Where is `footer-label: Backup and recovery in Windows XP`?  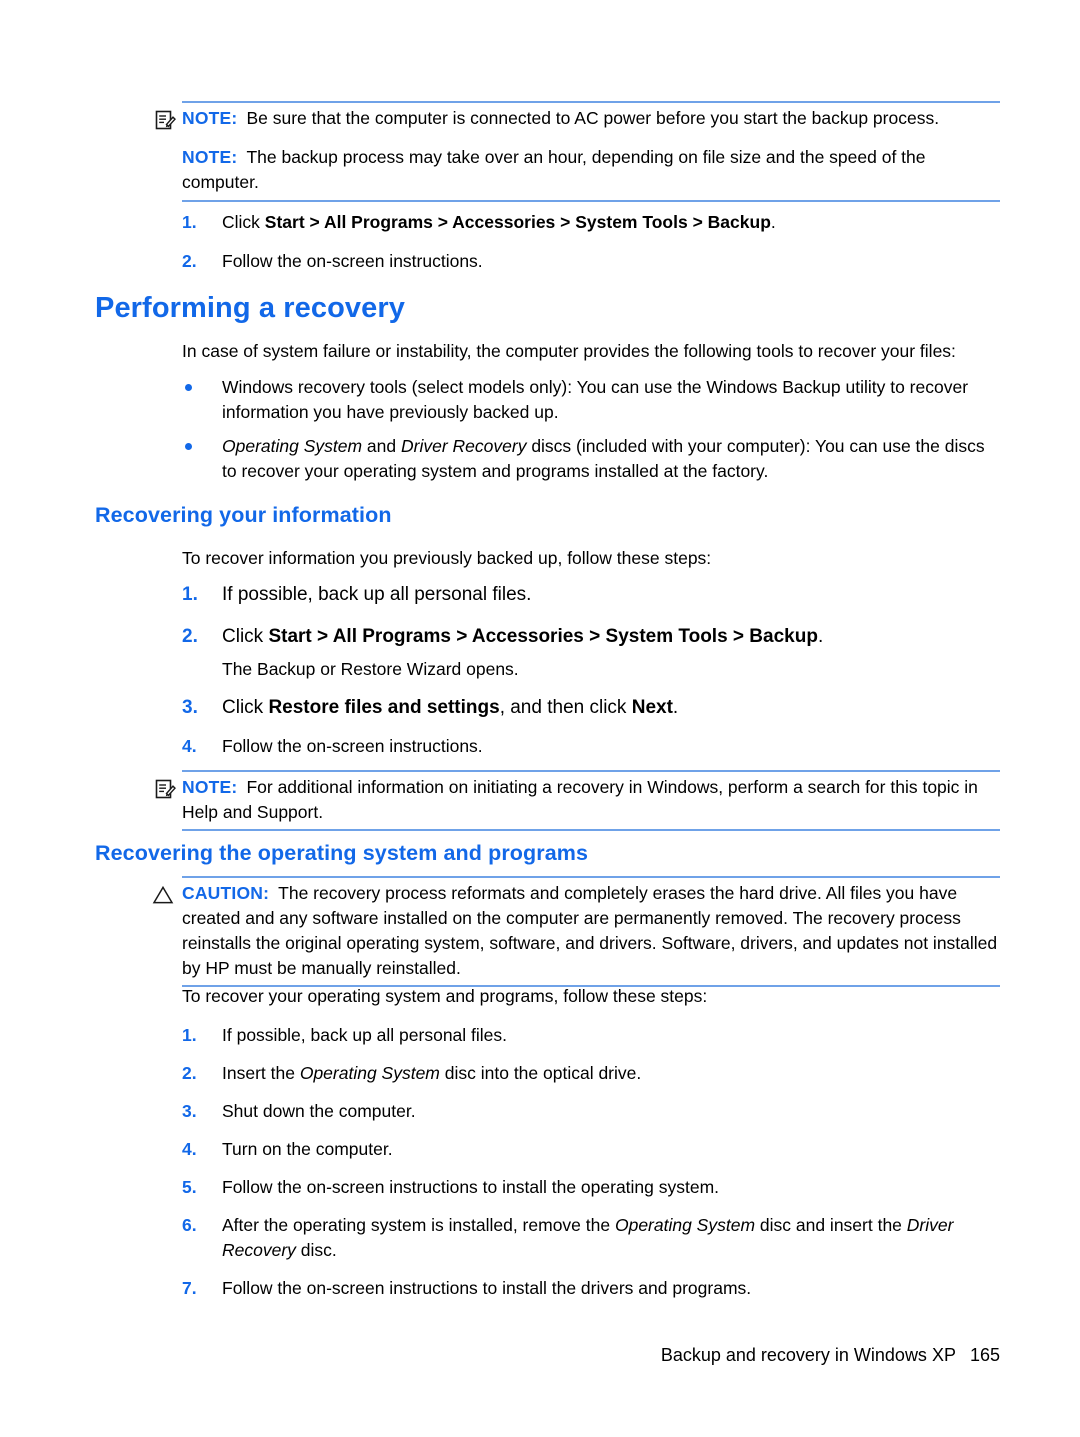
footer-label: Backup and recovery in Windows XP is located at coordinates (808, 1355).